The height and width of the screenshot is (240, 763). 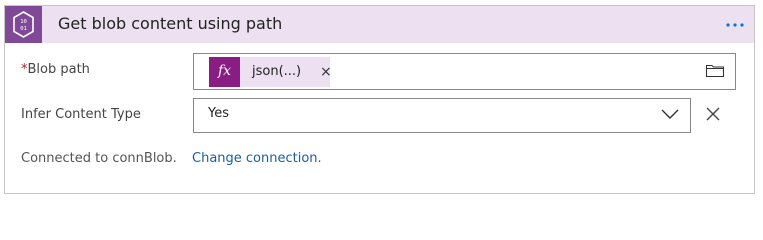 What do you see at coordinates (442, 115) in the screenshot?
I see `infer-content-type-select: Yes` at bounding box center [442, 115].